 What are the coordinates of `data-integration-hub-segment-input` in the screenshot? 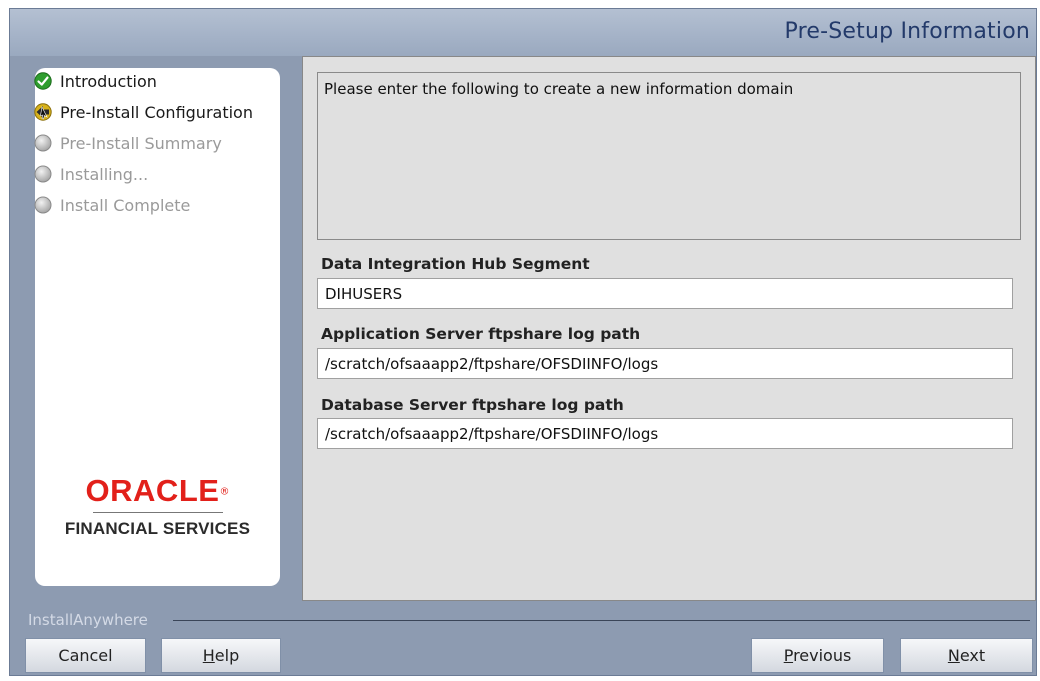 It's located at (665, 293).